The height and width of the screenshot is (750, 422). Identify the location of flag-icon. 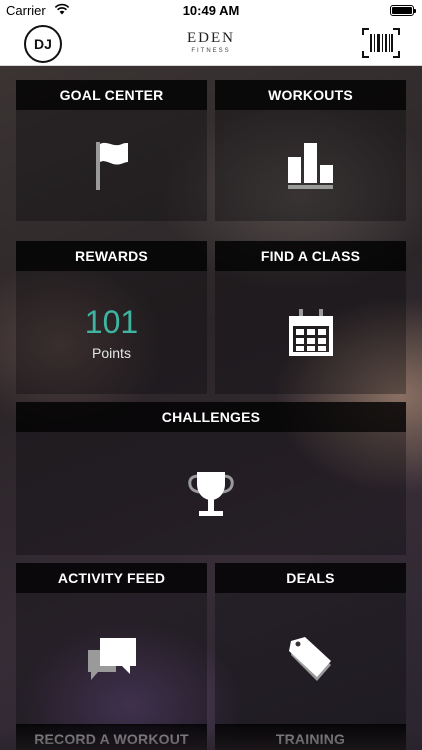
(111, 165).